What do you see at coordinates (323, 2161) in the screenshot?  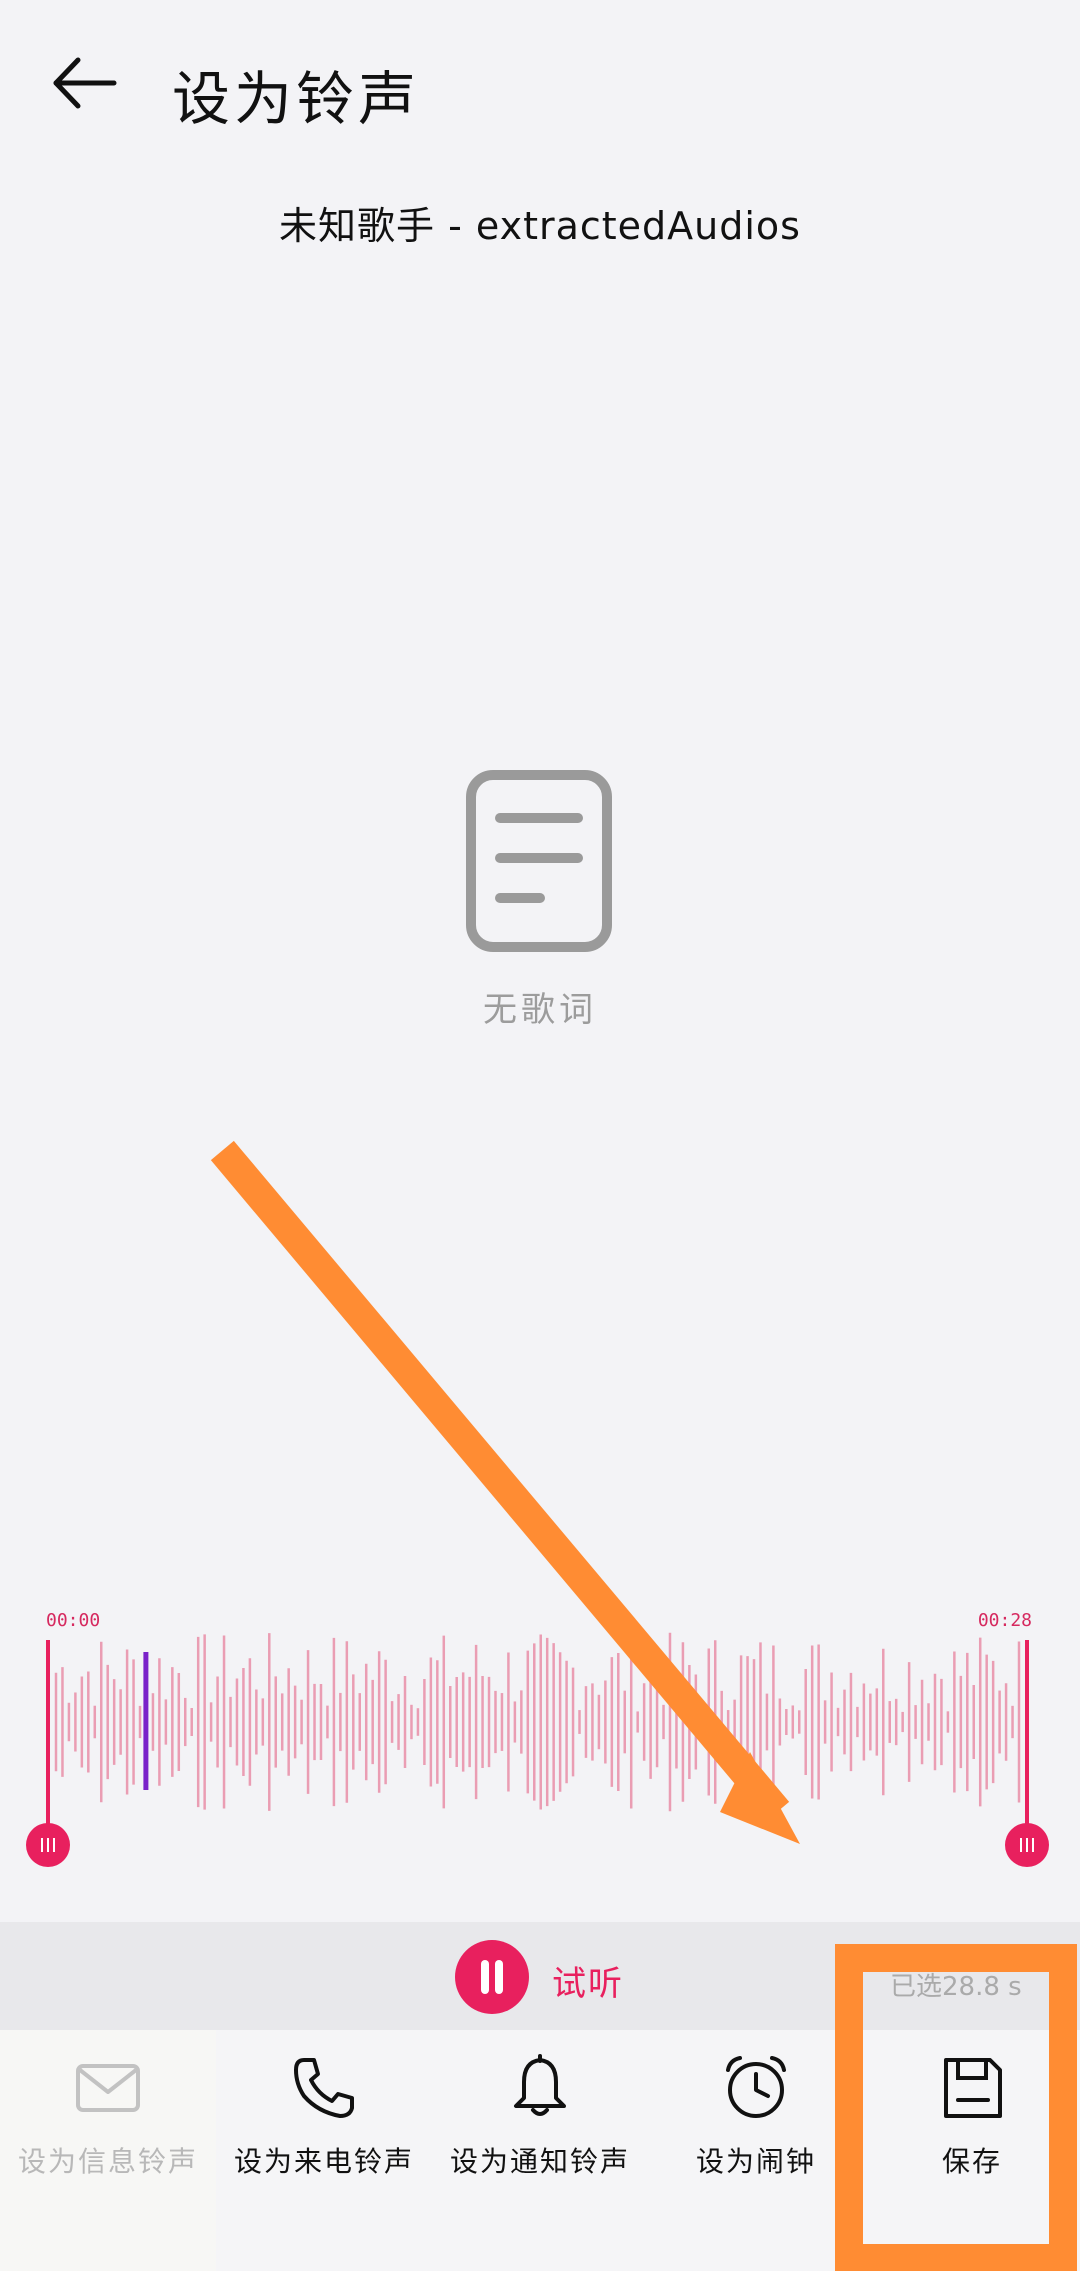 I see `action-label: 设为来电铃声` at bounding box center [323, 2161].